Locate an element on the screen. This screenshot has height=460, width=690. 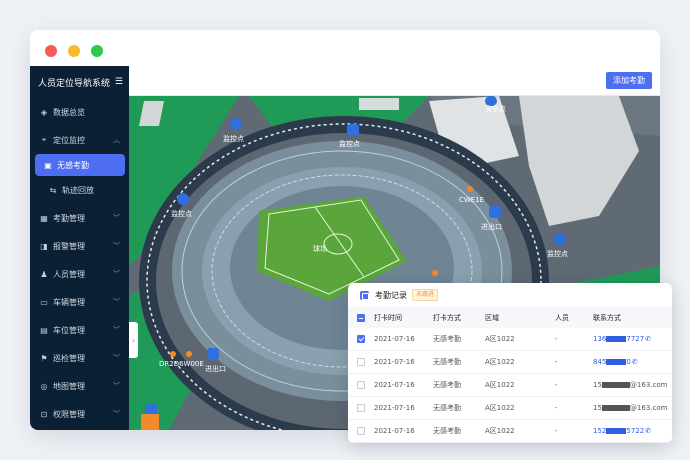
track-icon: ⇆ is located at coordinates (53, 190).